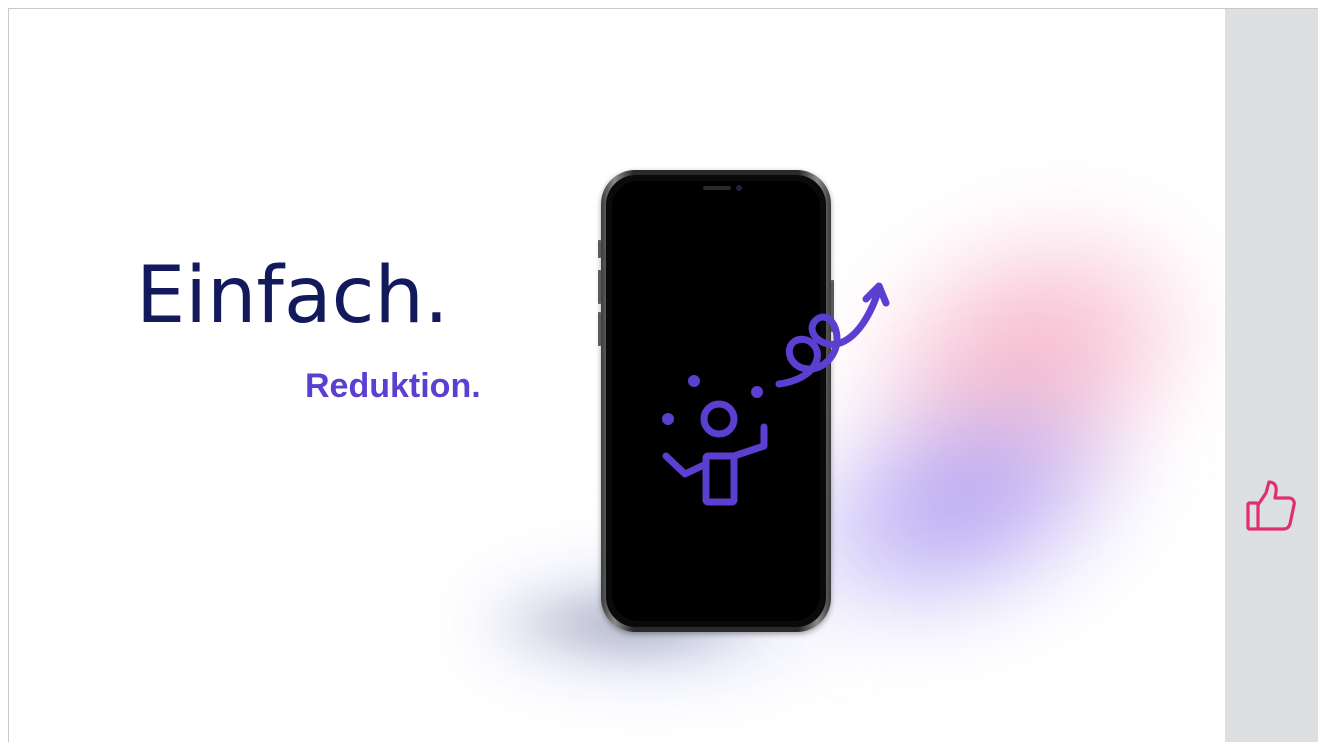  I want to click on phone-volume-down, so click(599, 329).